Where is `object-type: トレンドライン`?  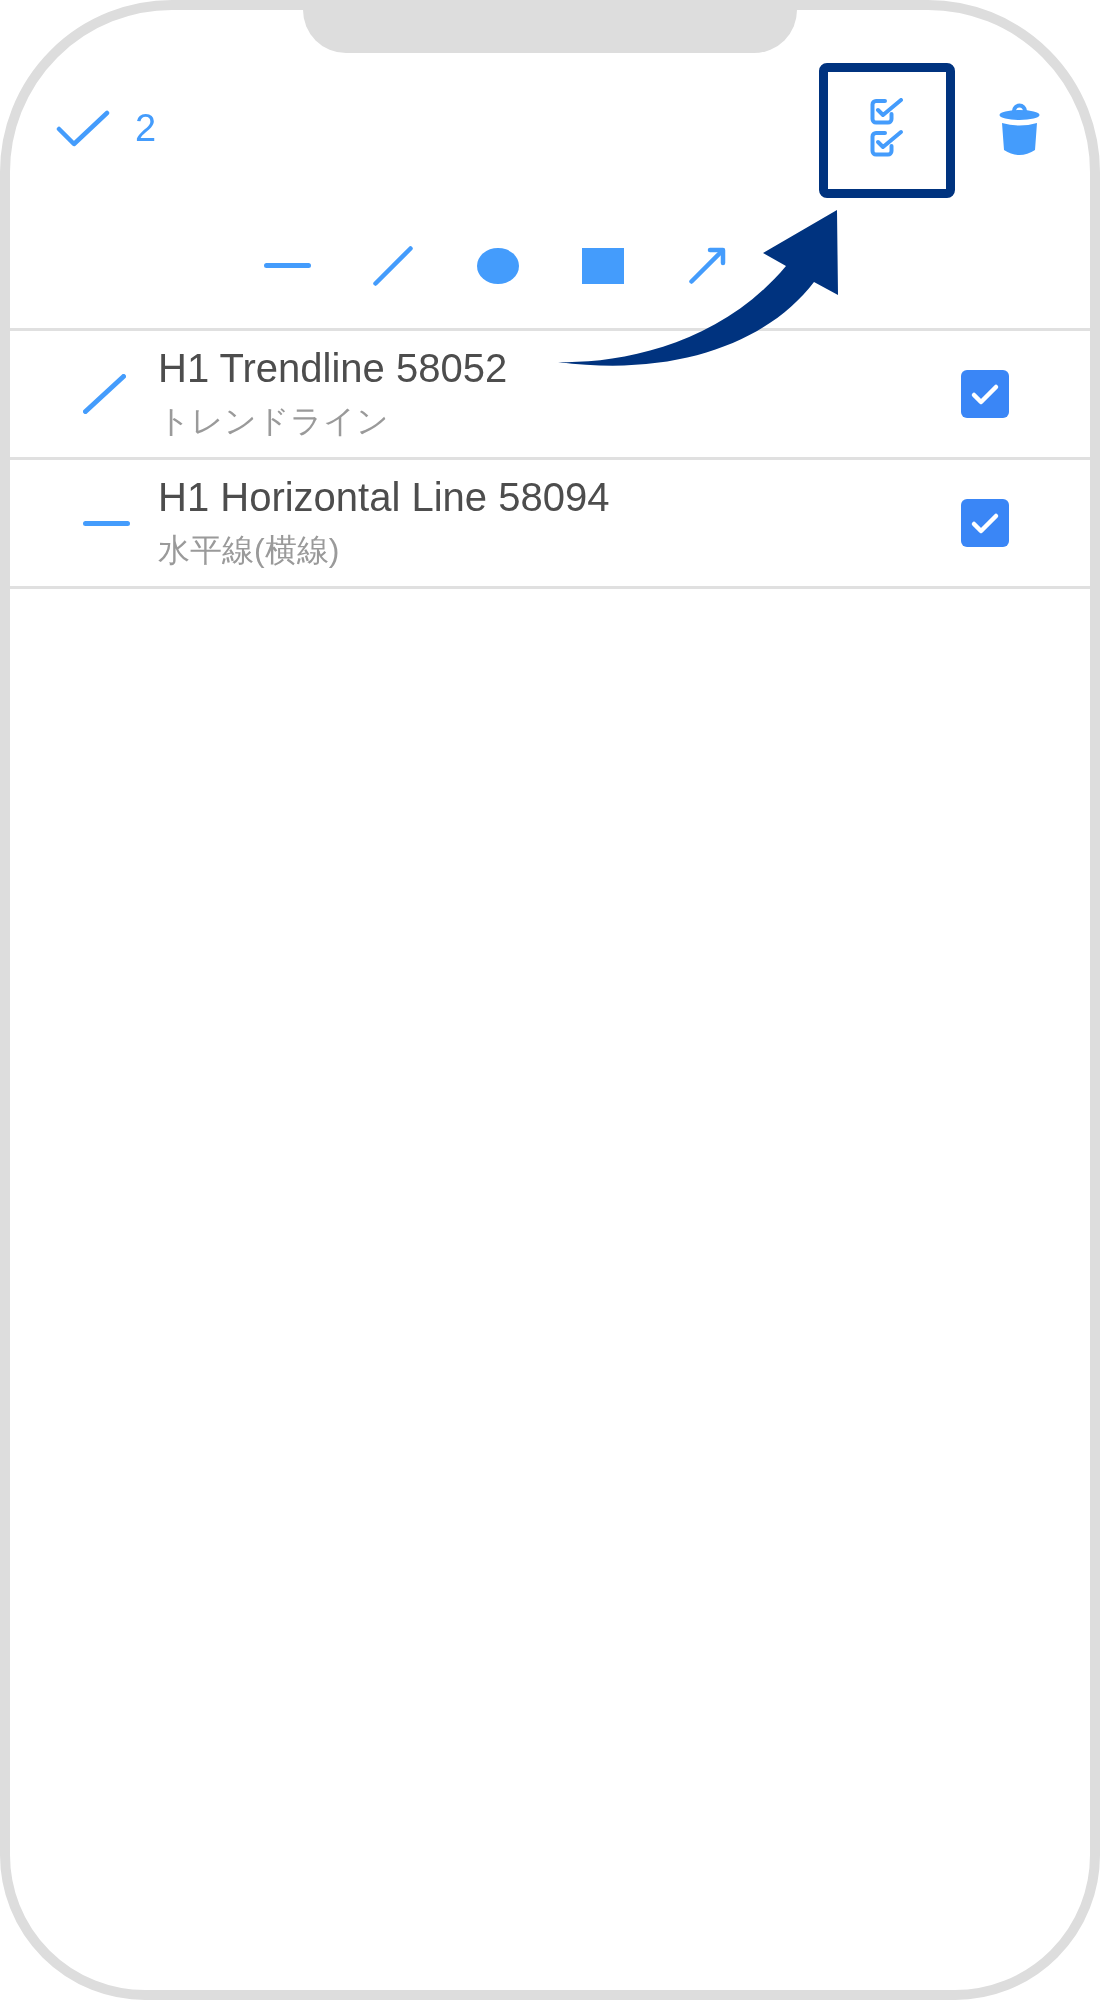
object-type: トレンドライン is located at coordinates (273, 421).